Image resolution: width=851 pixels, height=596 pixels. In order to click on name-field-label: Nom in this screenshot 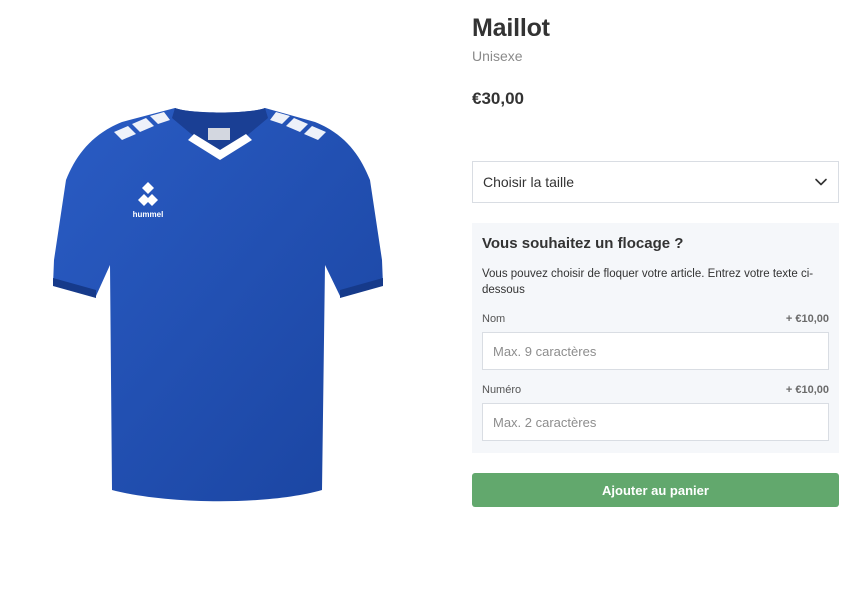, I will do `click(494, 319)`.